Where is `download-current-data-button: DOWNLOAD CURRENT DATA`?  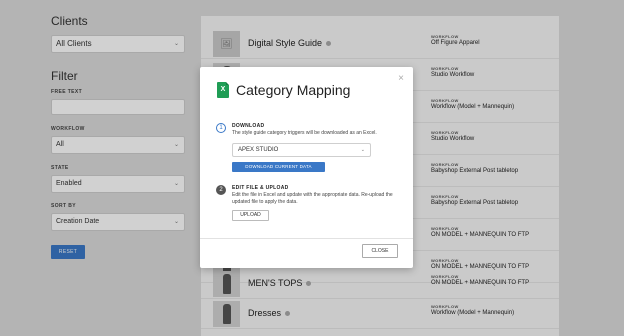
download-current-data-button: DOWNLOAD CURRENT DATA is located at coordinates (278, 167).